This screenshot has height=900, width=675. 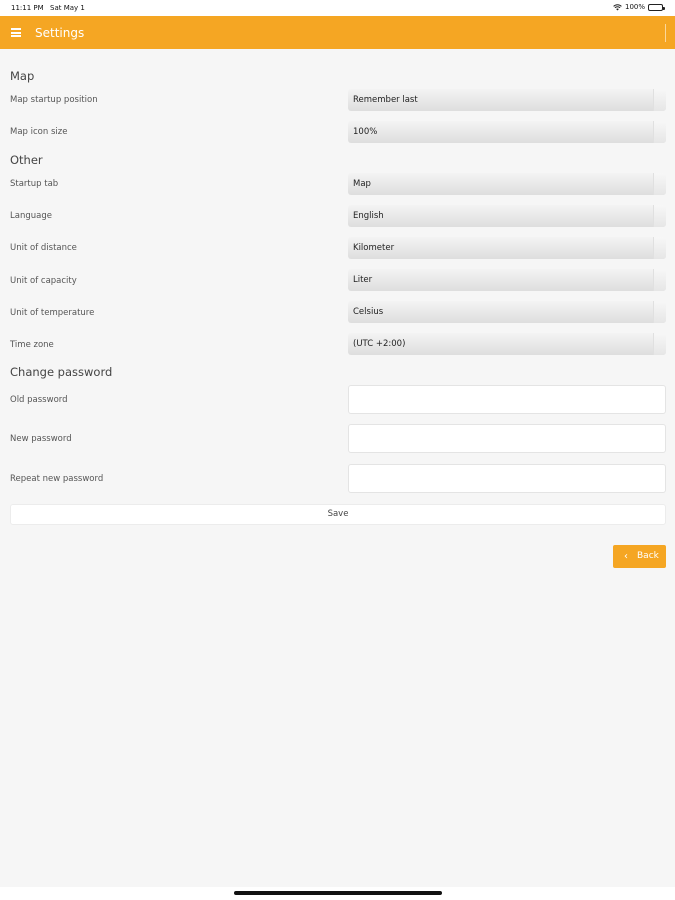 What do you see at coordinates (365, 132) in the screenshot?
I see `map-icon-size-value: 100%` at bounding box center [365, 132].